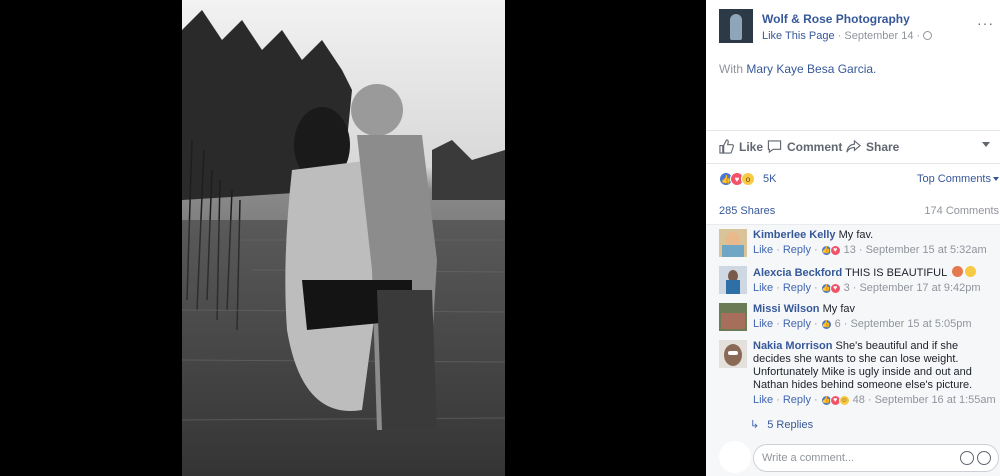 This screenshot has width=1000, height=476. Describe the element at coordinates (751, 146) in the screenshot. I see `like-label: Like` at that location.